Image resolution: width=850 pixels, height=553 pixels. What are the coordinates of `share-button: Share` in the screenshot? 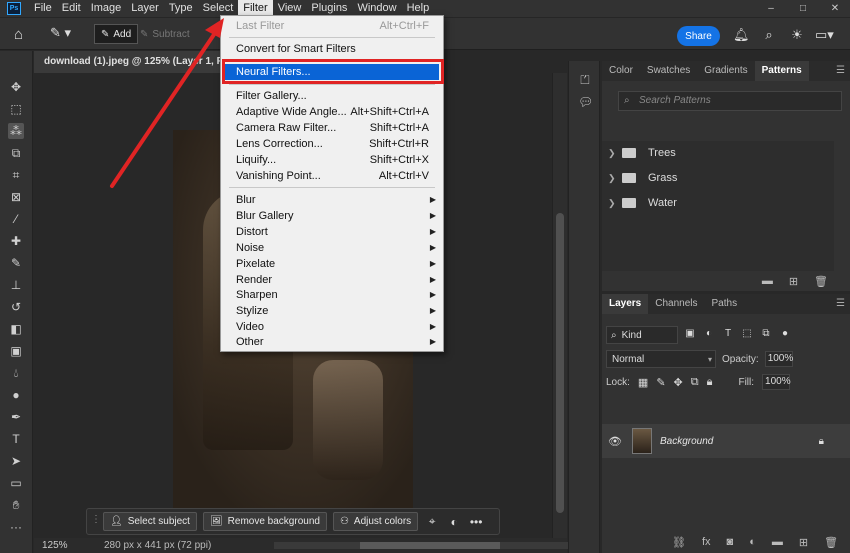 It's located at (698, 36).